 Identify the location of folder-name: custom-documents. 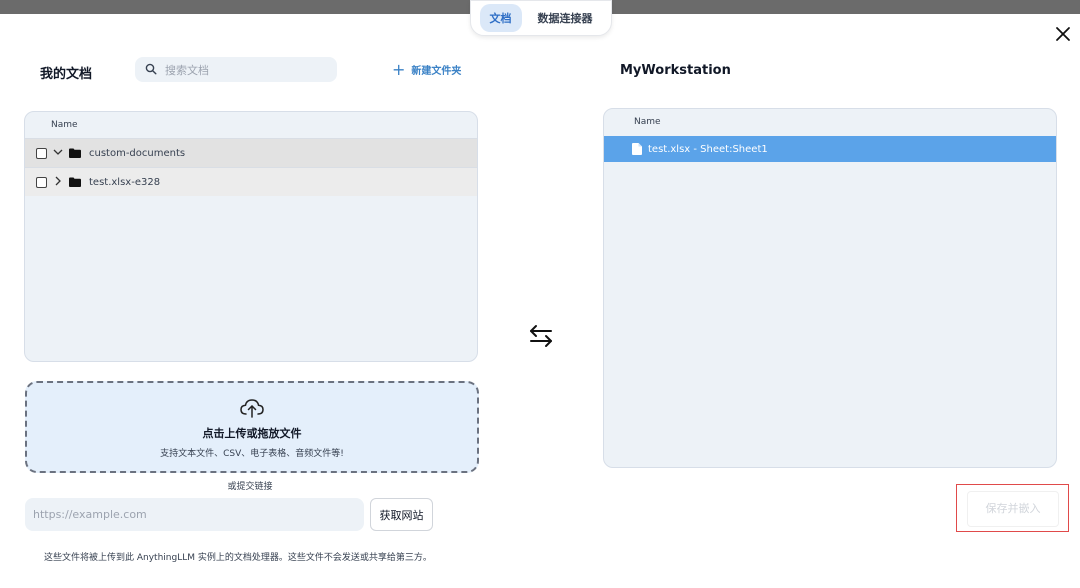
(137, 153).